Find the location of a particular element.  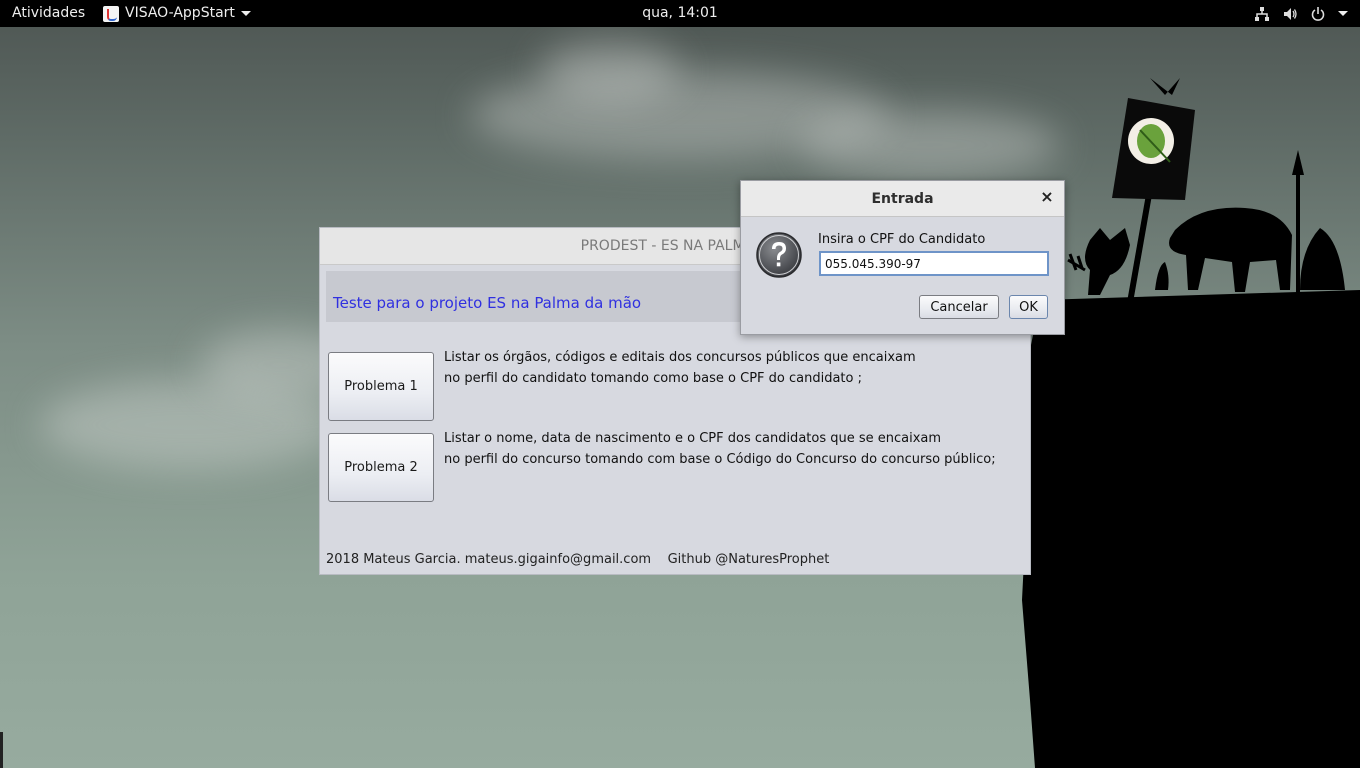

close-icon: × is located at coordinates (1047, 197).